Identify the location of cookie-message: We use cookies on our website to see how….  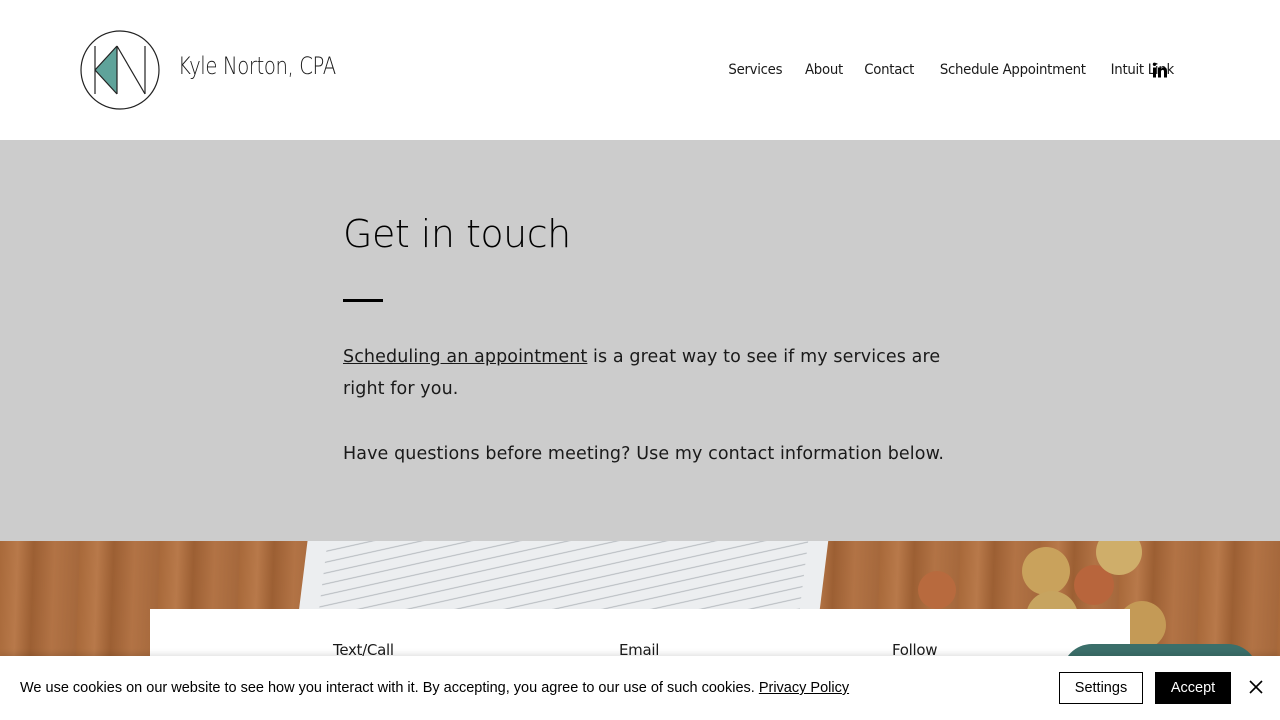
(434, 688).